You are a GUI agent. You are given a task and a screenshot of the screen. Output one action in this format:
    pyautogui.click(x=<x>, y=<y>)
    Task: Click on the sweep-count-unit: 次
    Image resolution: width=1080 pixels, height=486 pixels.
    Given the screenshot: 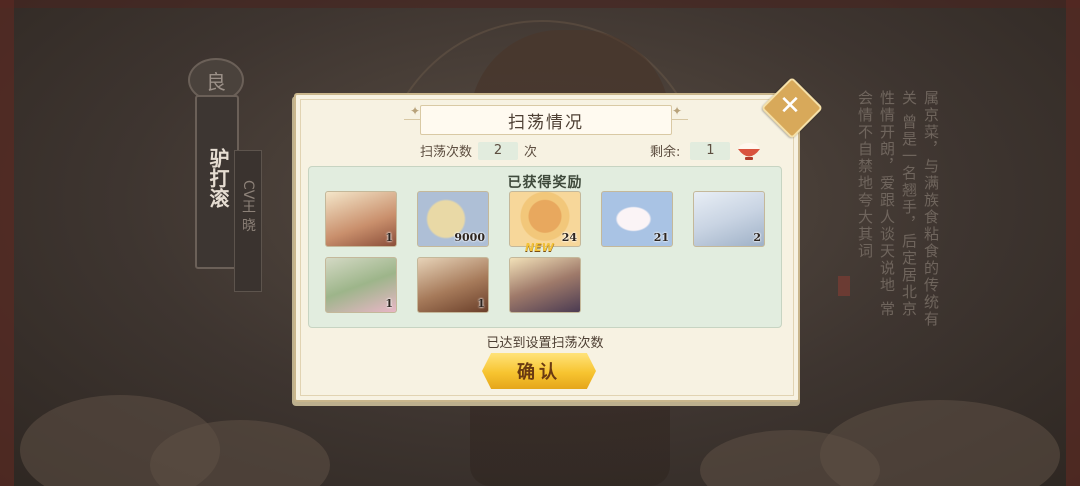 What is the action you would take?
    pyautogui.click(x=531, y=152)
    